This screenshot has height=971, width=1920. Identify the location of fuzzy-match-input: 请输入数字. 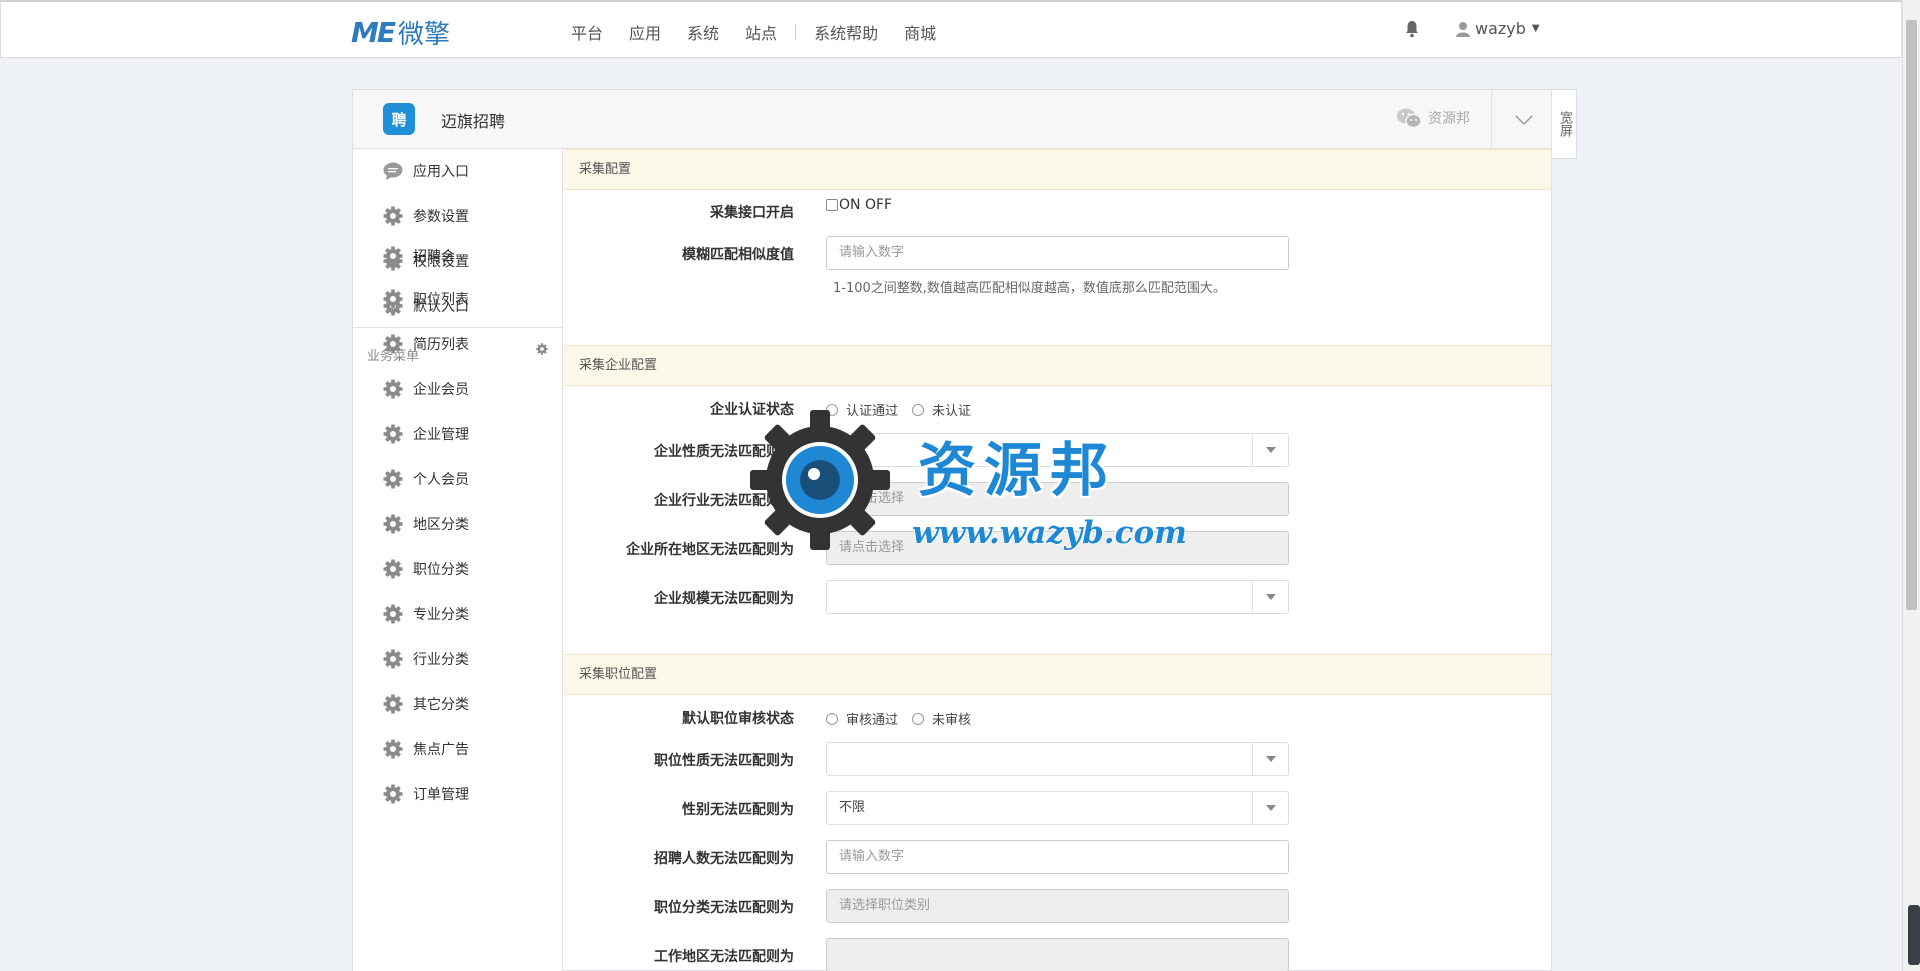
(1057, 253).